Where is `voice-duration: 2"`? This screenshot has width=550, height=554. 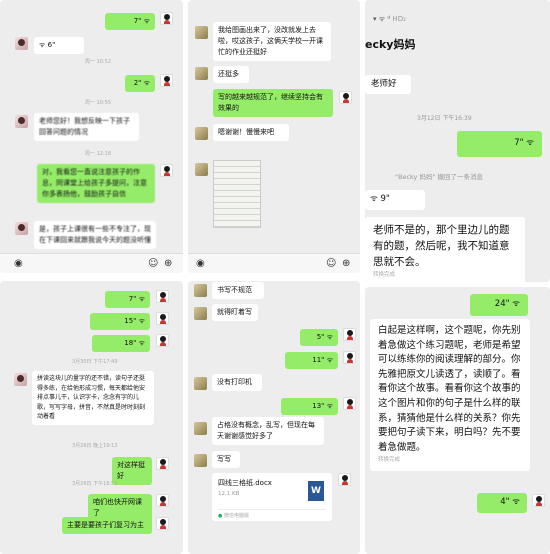 voice-duration: 2" is located at coordinates (137, 83).